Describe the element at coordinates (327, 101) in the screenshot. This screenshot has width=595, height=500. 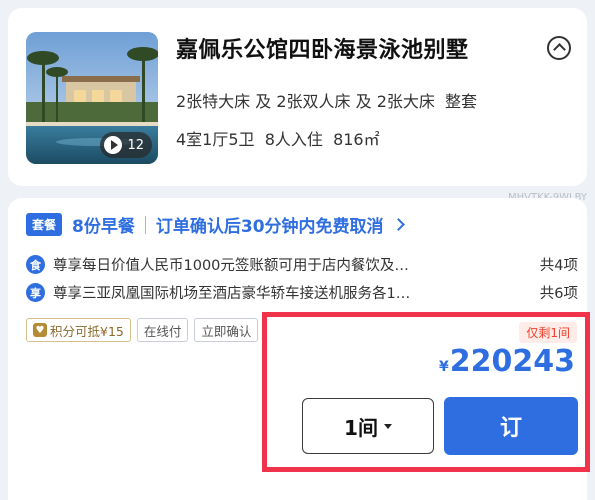
I see `bed-info: 2张特大床 及 2张双人床 及 2张大床 整套` at that location.